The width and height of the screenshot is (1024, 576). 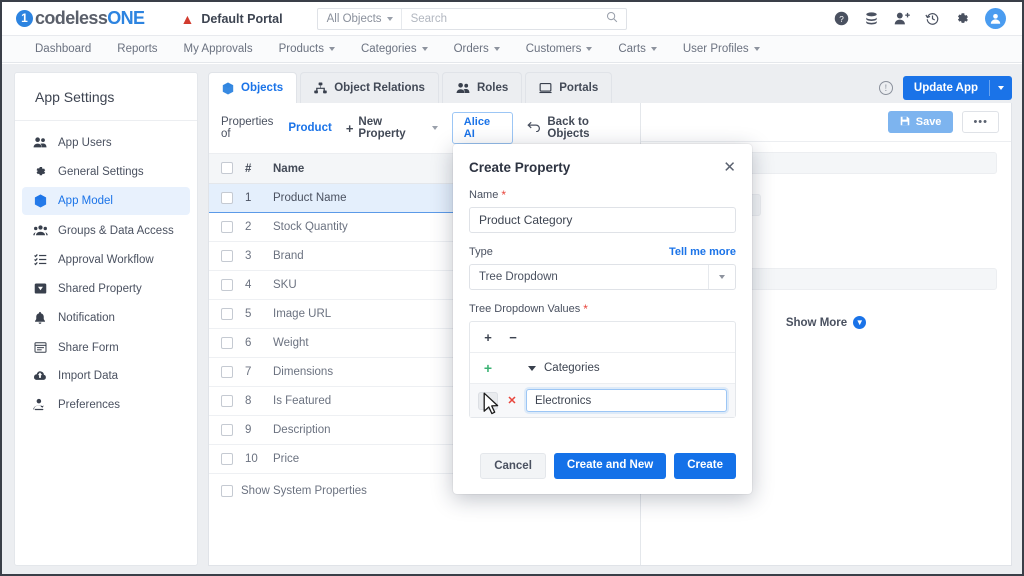 I want to click on alice-ai-button: Alice AI, so click(x=482, y=128).